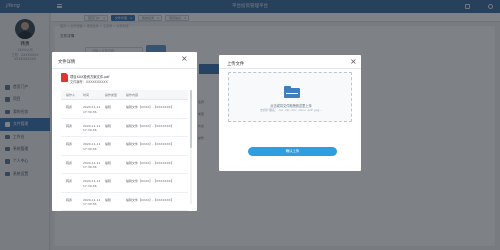 This screenshot has height=250, width=500. I want to click on modal-title: 文件详情, so click(67, 62).